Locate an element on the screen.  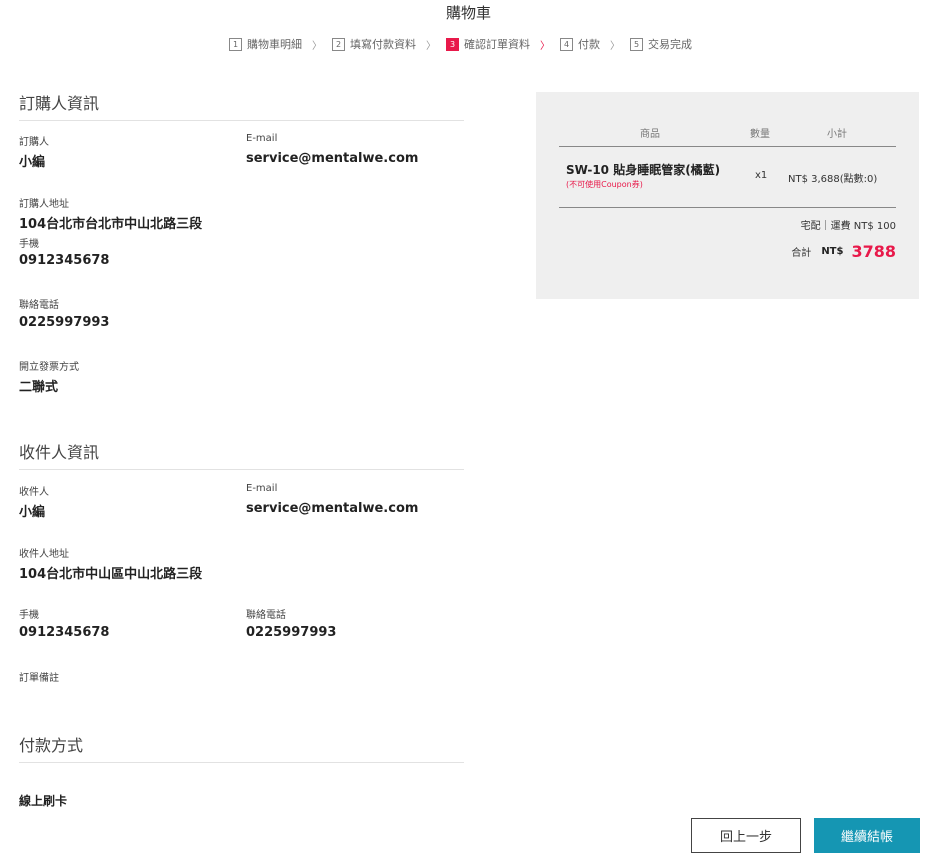
shipping-fee: 宅配｜運費 NT$ 100 is located at coordinates (848, 226).